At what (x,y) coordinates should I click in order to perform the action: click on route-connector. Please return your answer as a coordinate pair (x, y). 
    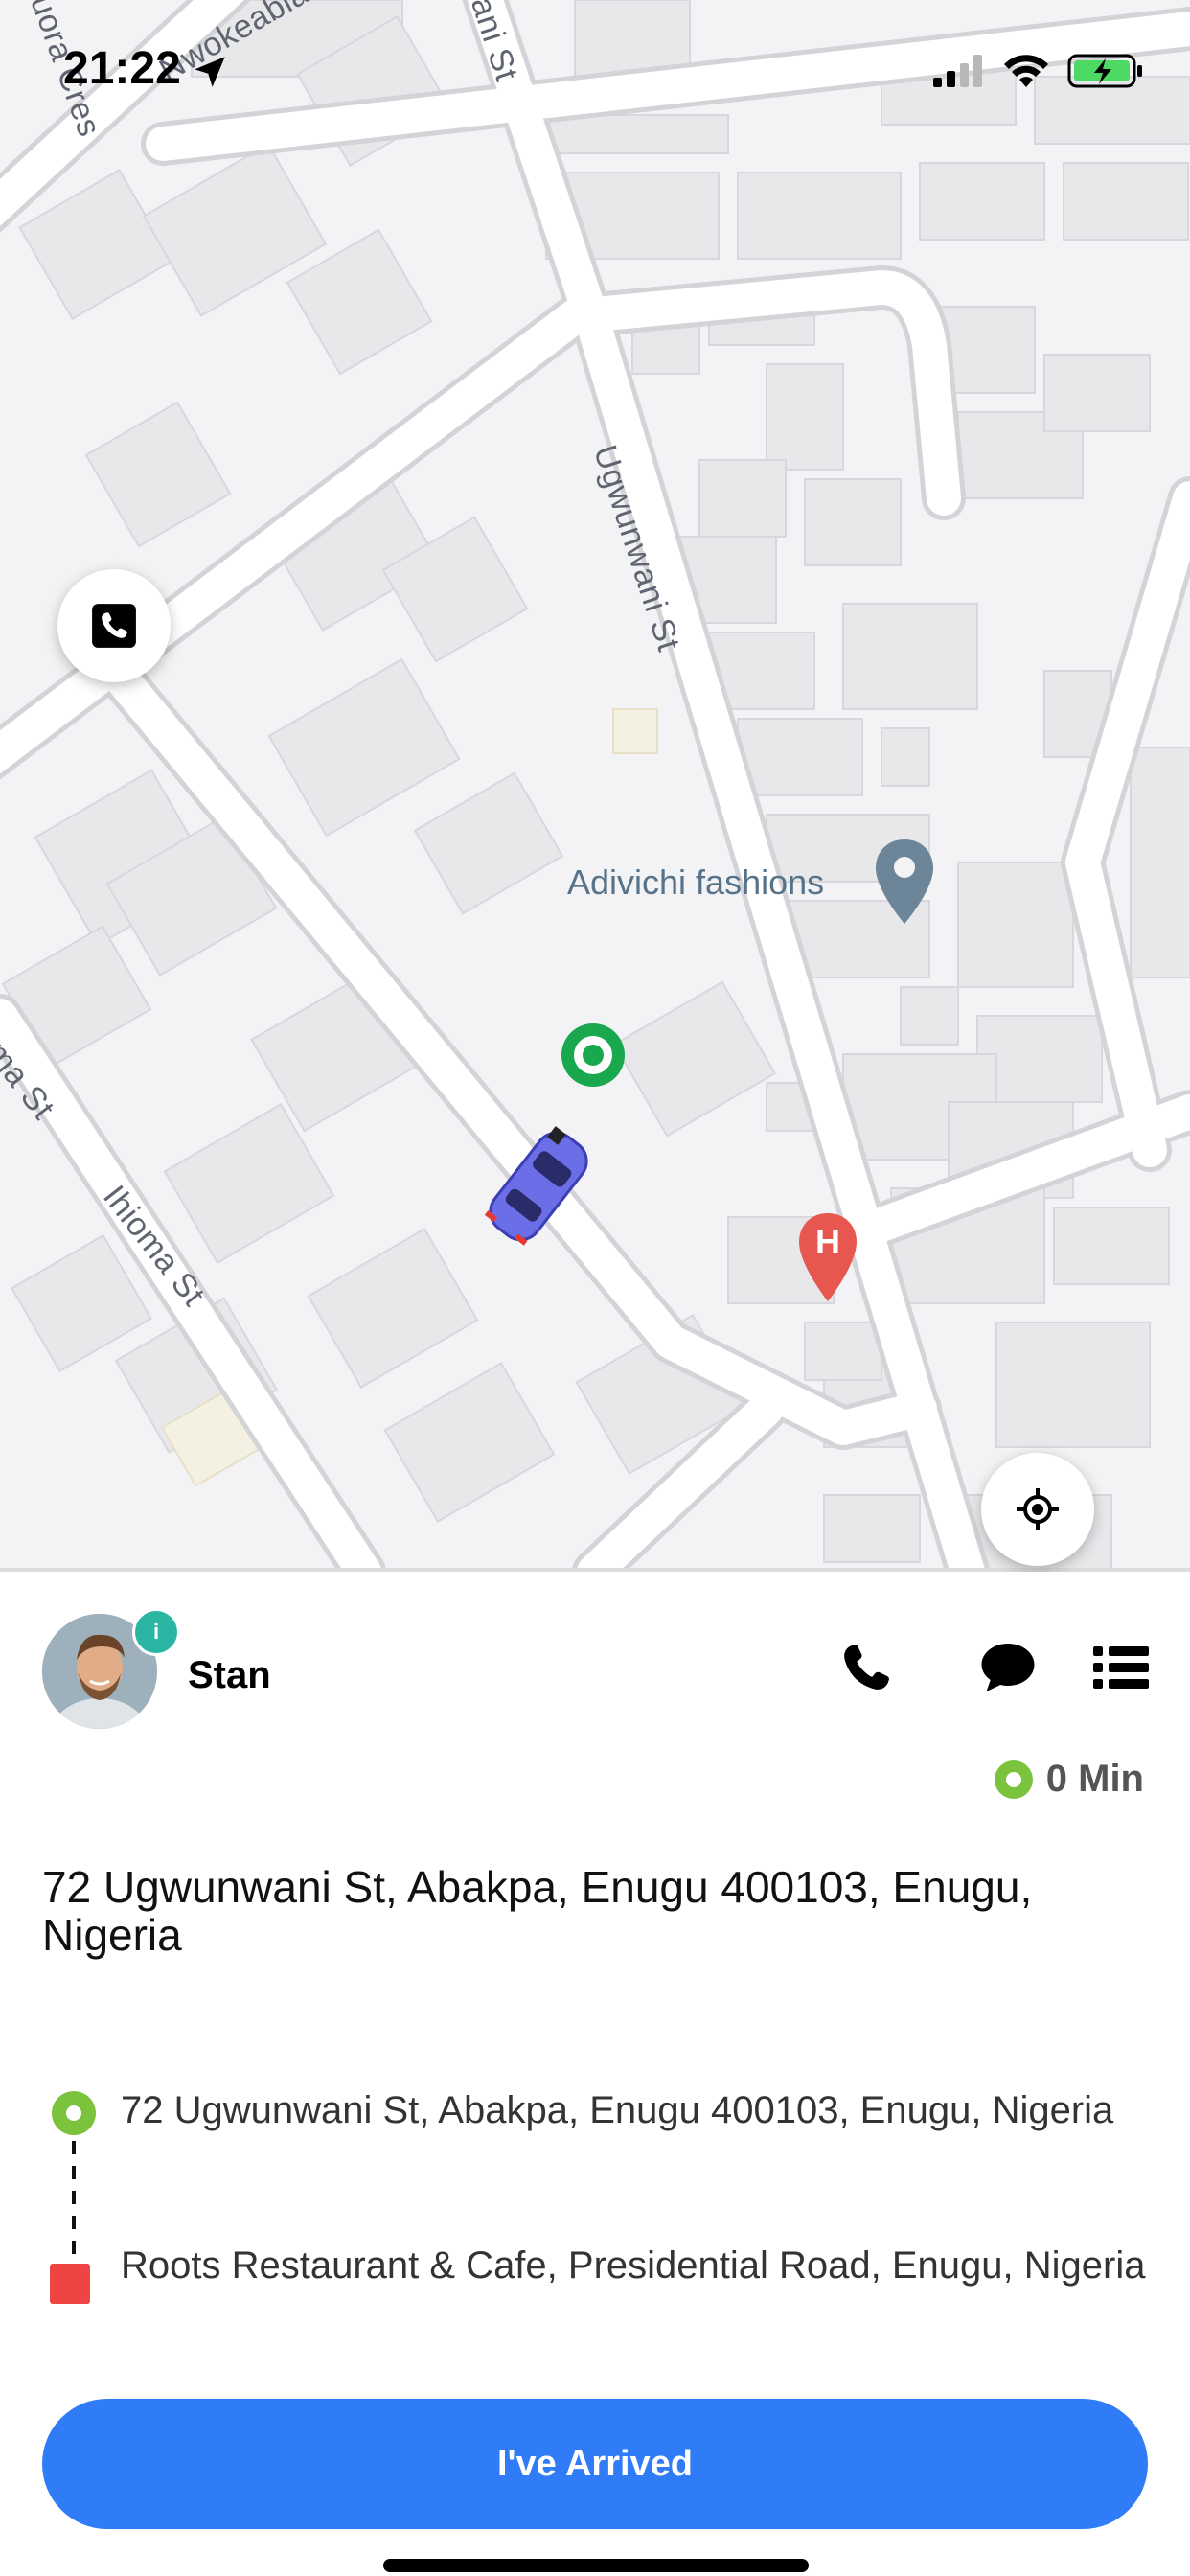
    Looking at the image, I should click on (74, 2197).